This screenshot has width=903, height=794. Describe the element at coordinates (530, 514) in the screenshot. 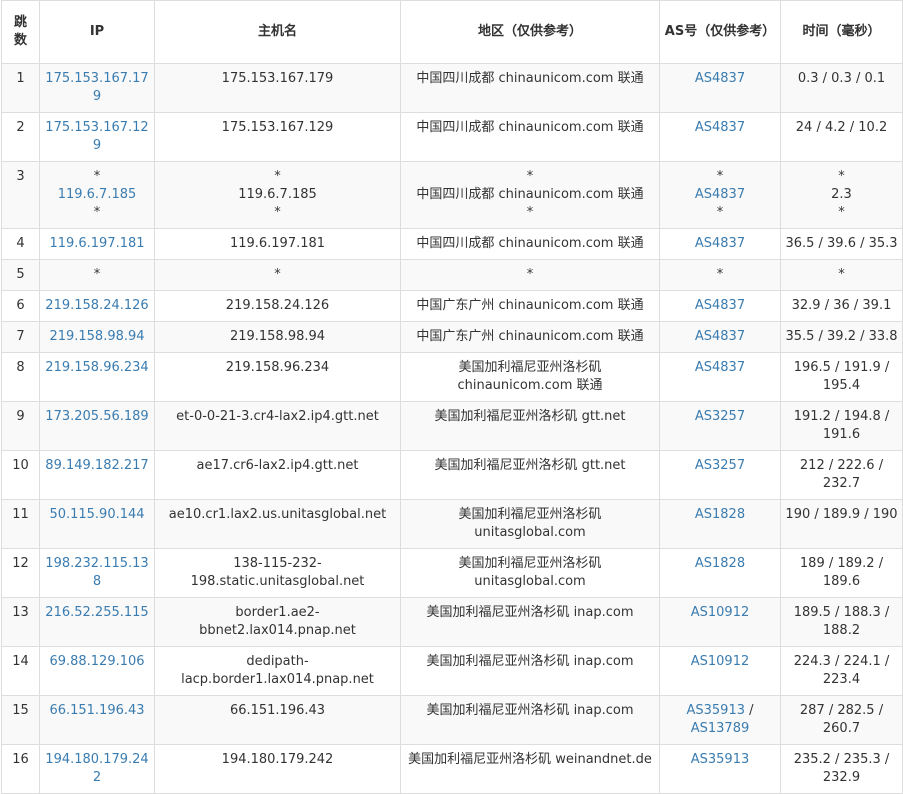

I see `region-text: 美国加利福尼亚州洛杉矶` at that location.